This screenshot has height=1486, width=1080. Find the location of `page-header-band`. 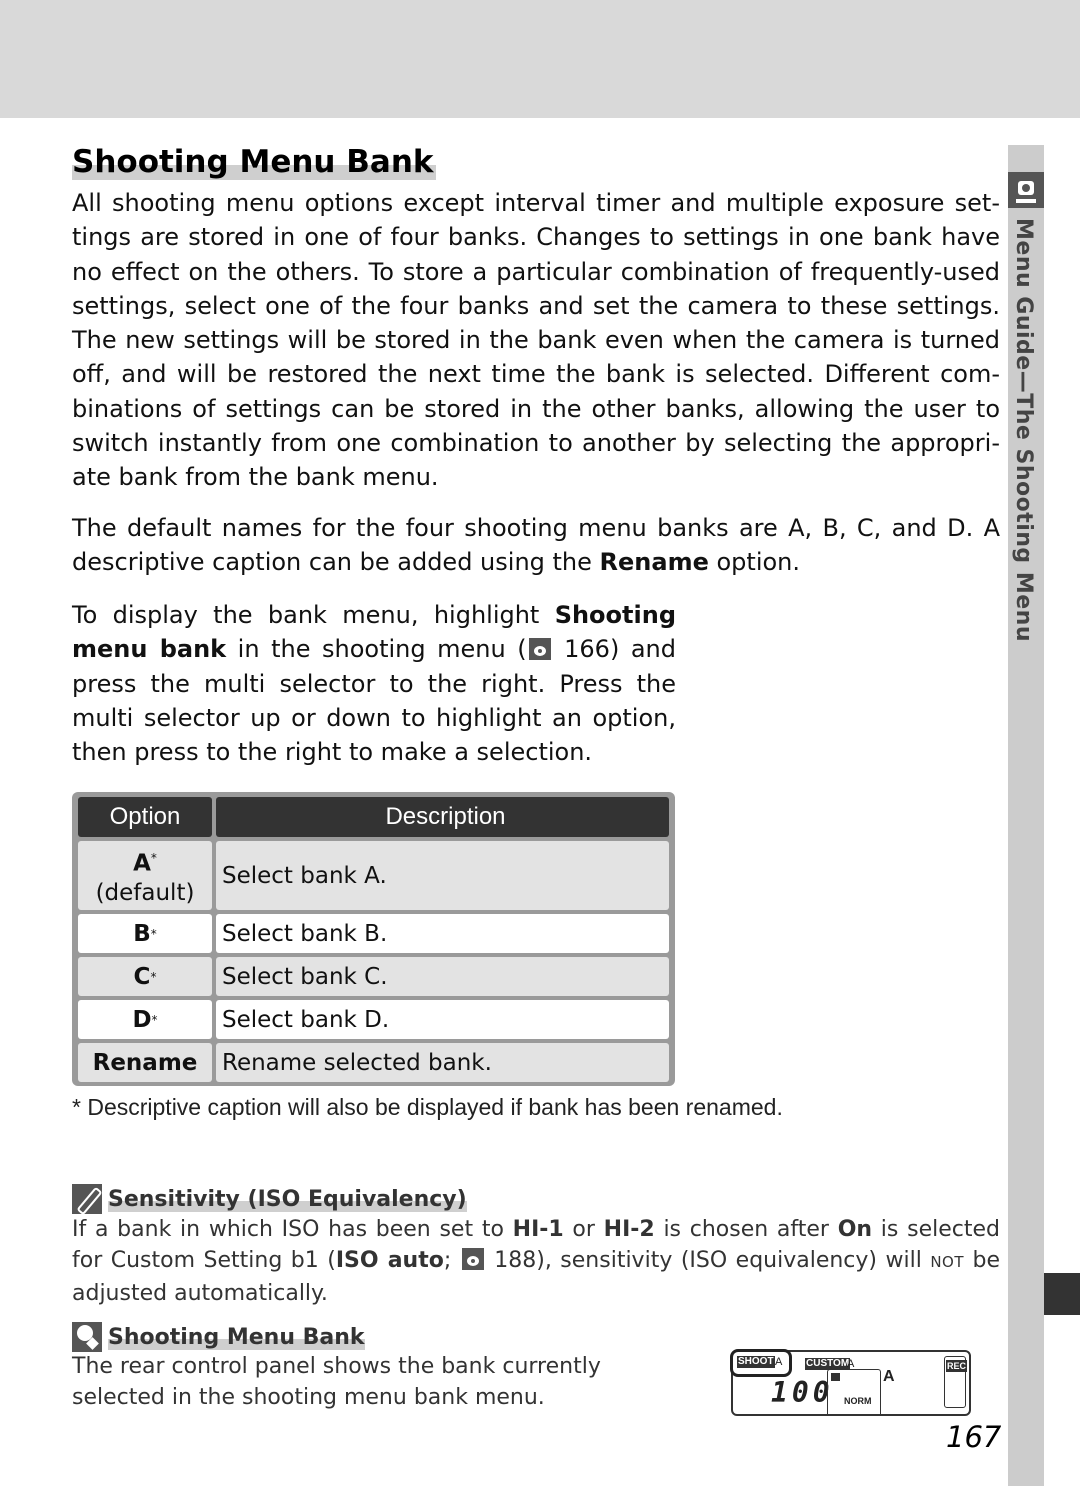

page-header-band is located at coordinates (540, 59).